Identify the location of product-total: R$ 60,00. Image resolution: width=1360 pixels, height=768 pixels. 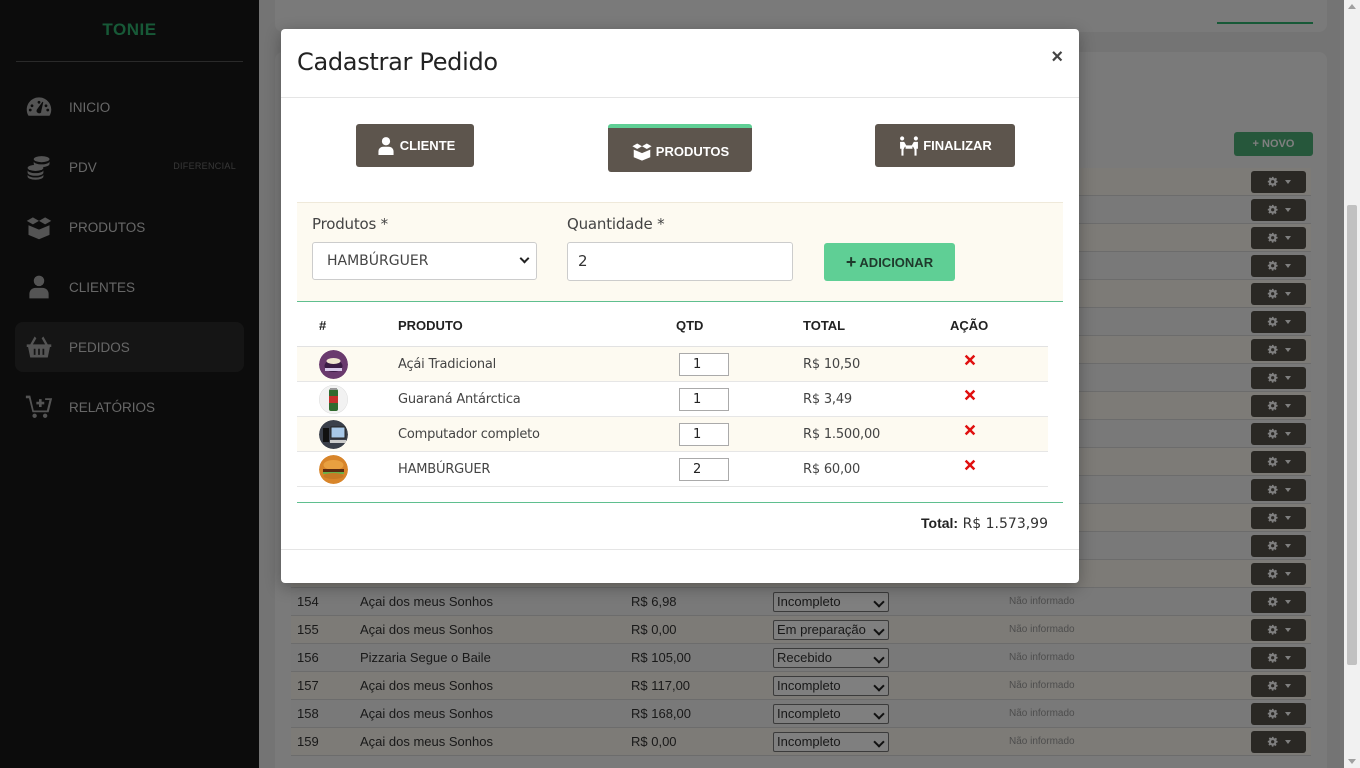
(832, 469).